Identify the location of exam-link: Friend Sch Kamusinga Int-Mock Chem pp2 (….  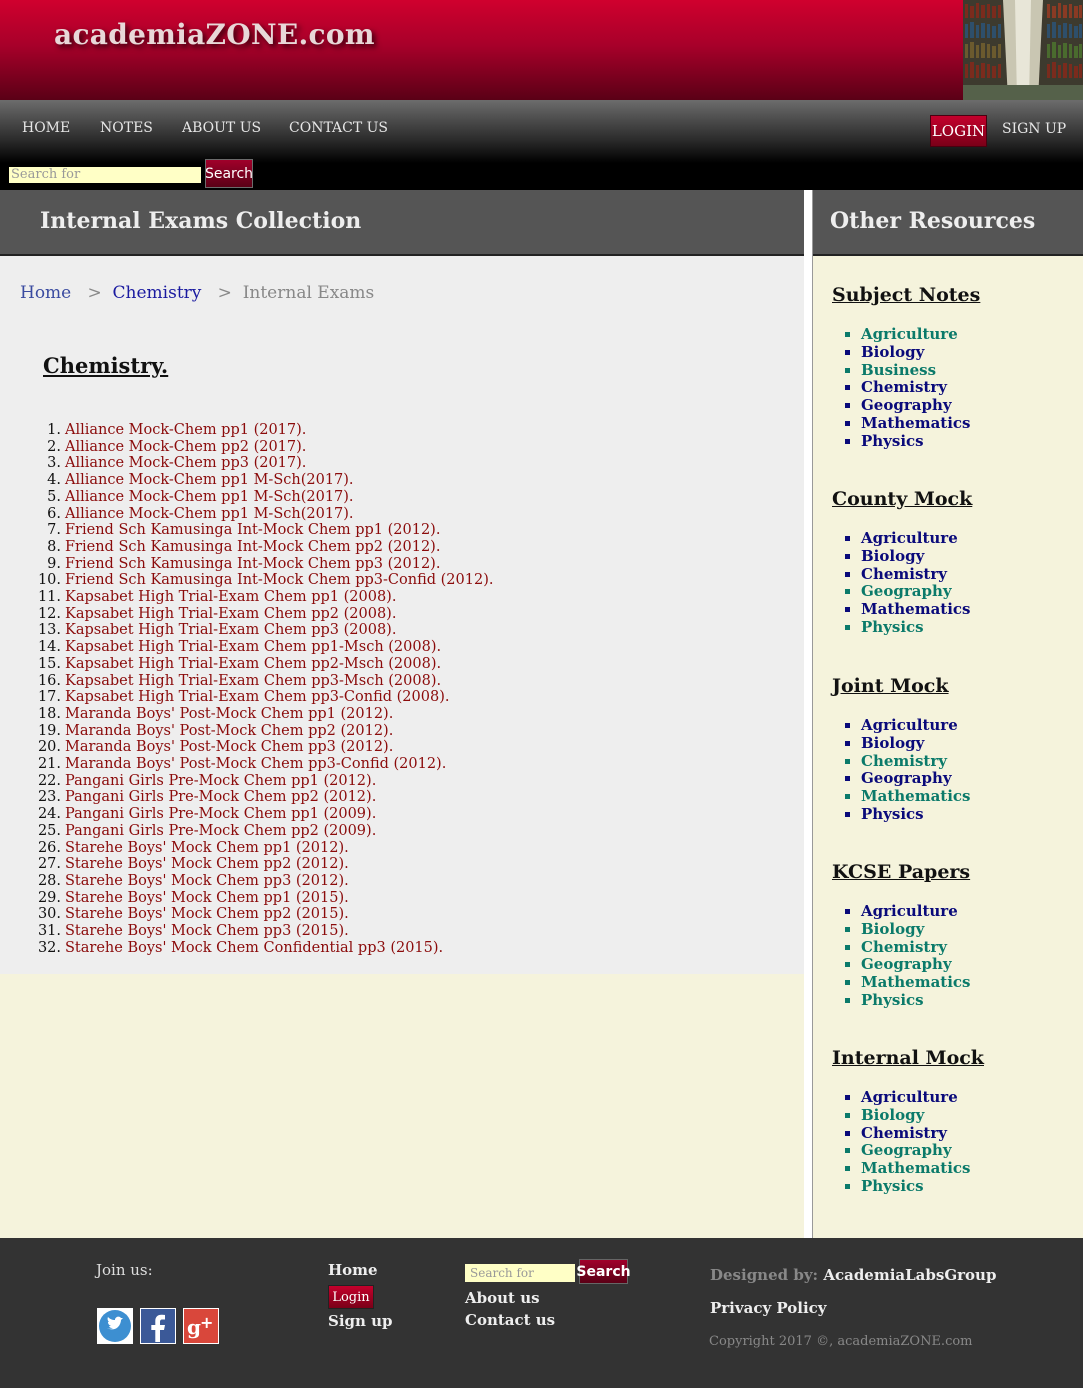
(270, 547).